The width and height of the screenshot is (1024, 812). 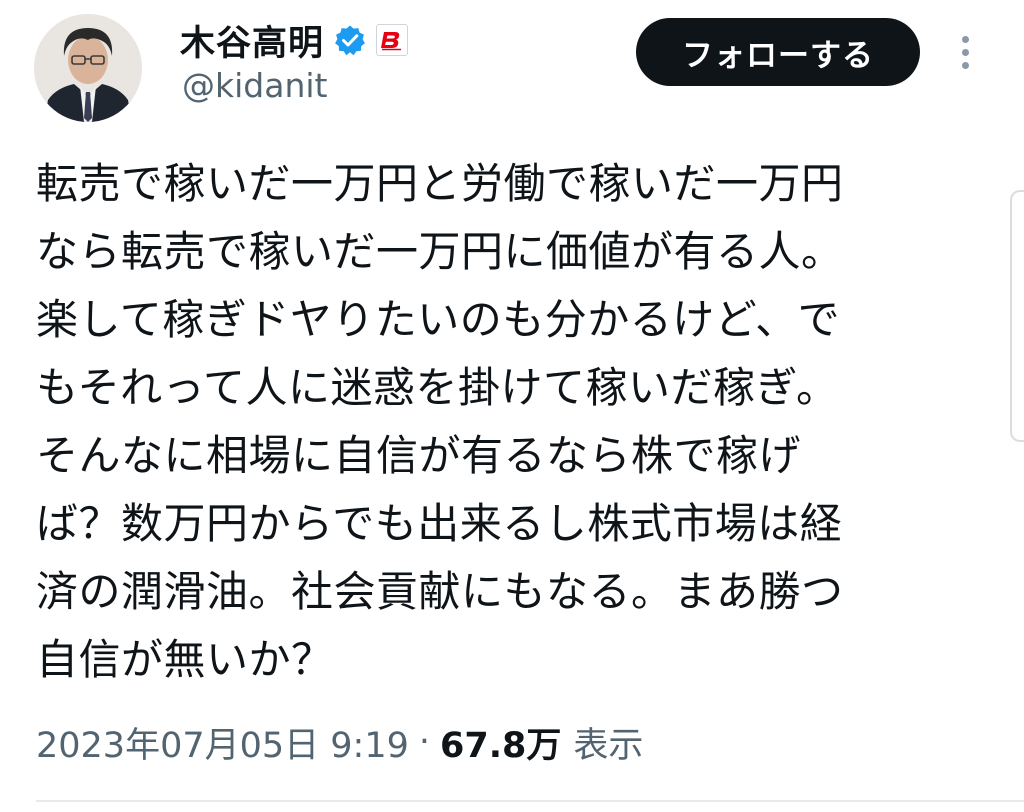 I want to click on divider, so click(x=530, y=801).